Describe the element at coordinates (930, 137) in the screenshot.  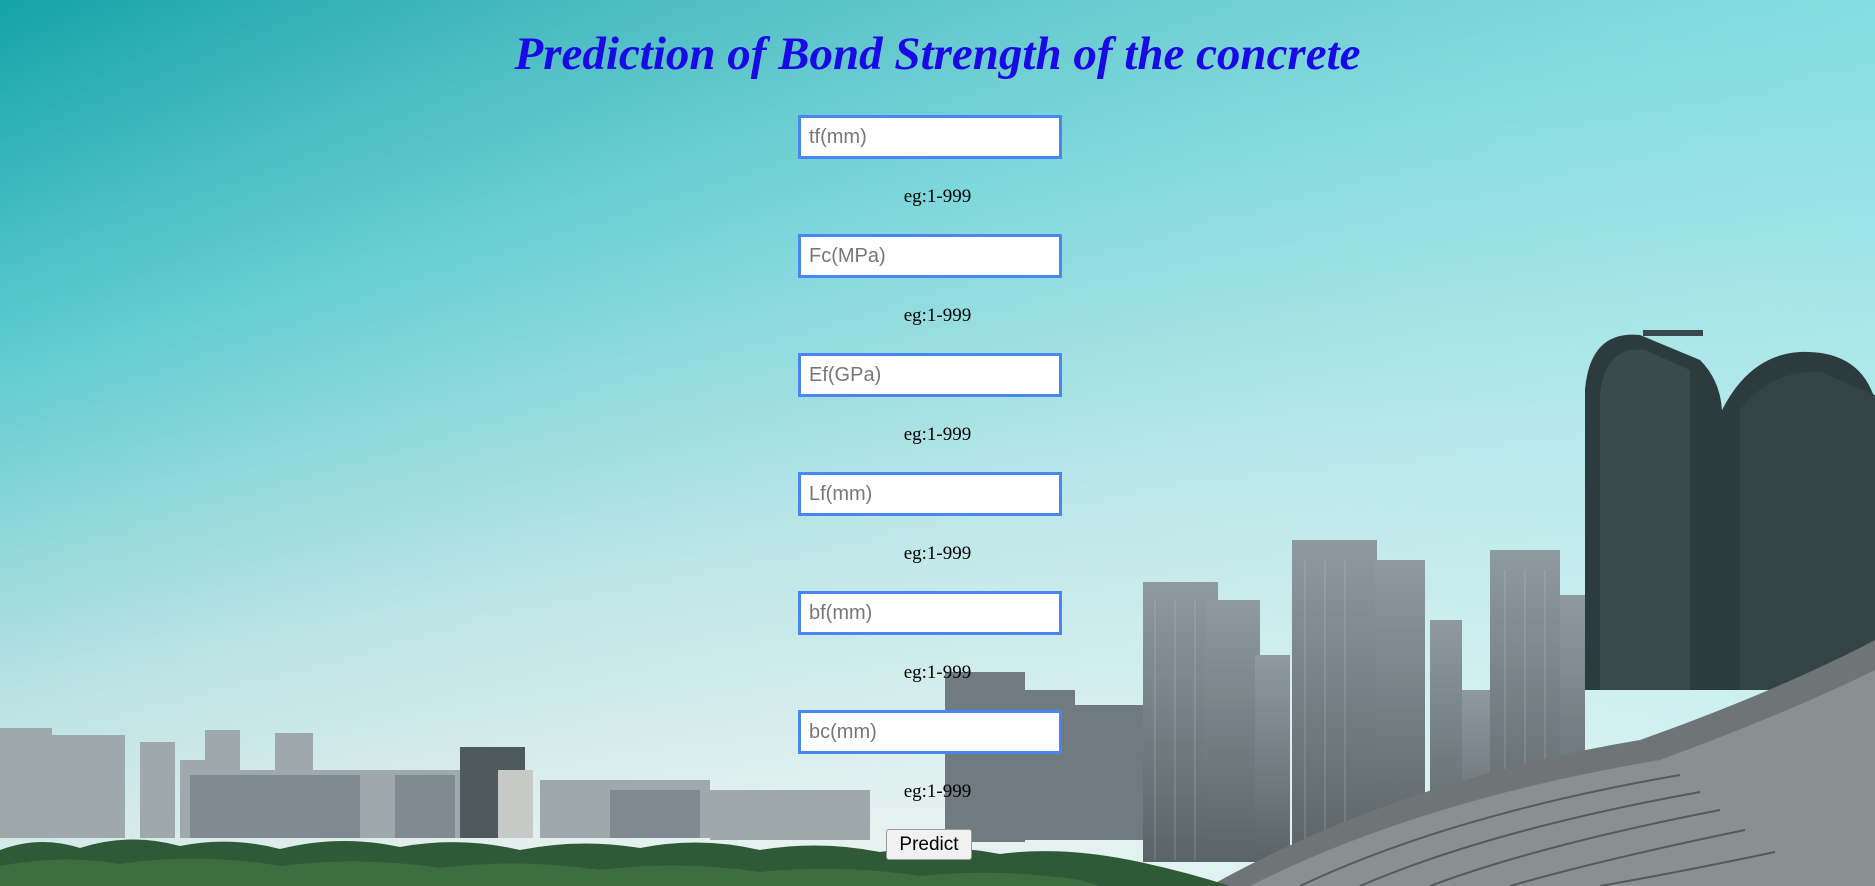
I see `tf-input` at that location.